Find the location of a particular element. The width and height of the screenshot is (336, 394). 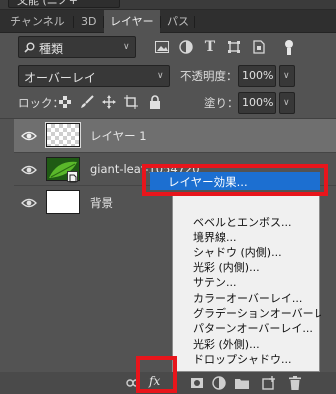

type-filter-icon: T is located at coordinates (210, 47).